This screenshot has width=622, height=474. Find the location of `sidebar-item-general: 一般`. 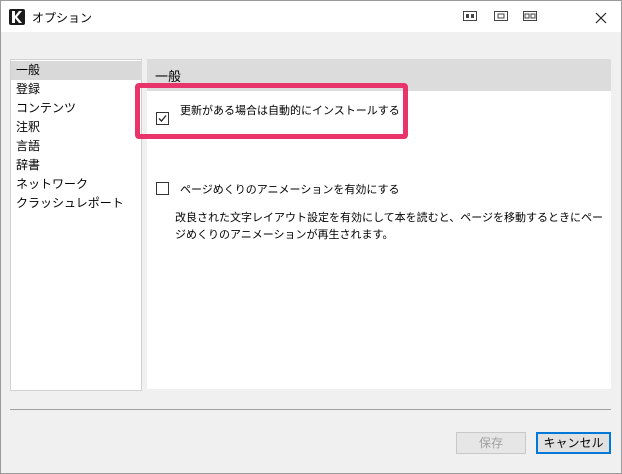

sidebar-item-general: 一般 is located at coordinates (76, 70).